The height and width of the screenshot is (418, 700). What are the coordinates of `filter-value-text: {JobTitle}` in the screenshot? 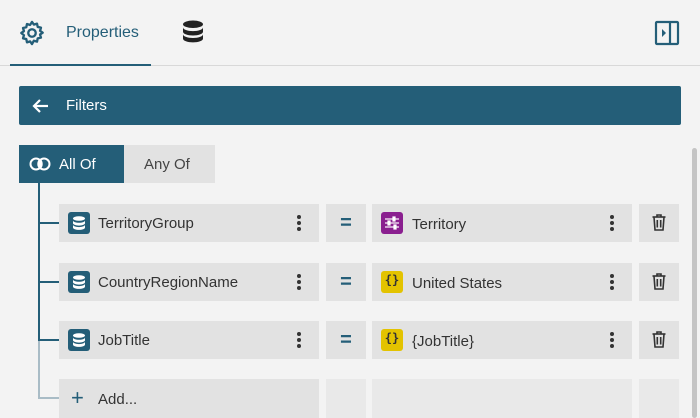 It's located at (443, 341).